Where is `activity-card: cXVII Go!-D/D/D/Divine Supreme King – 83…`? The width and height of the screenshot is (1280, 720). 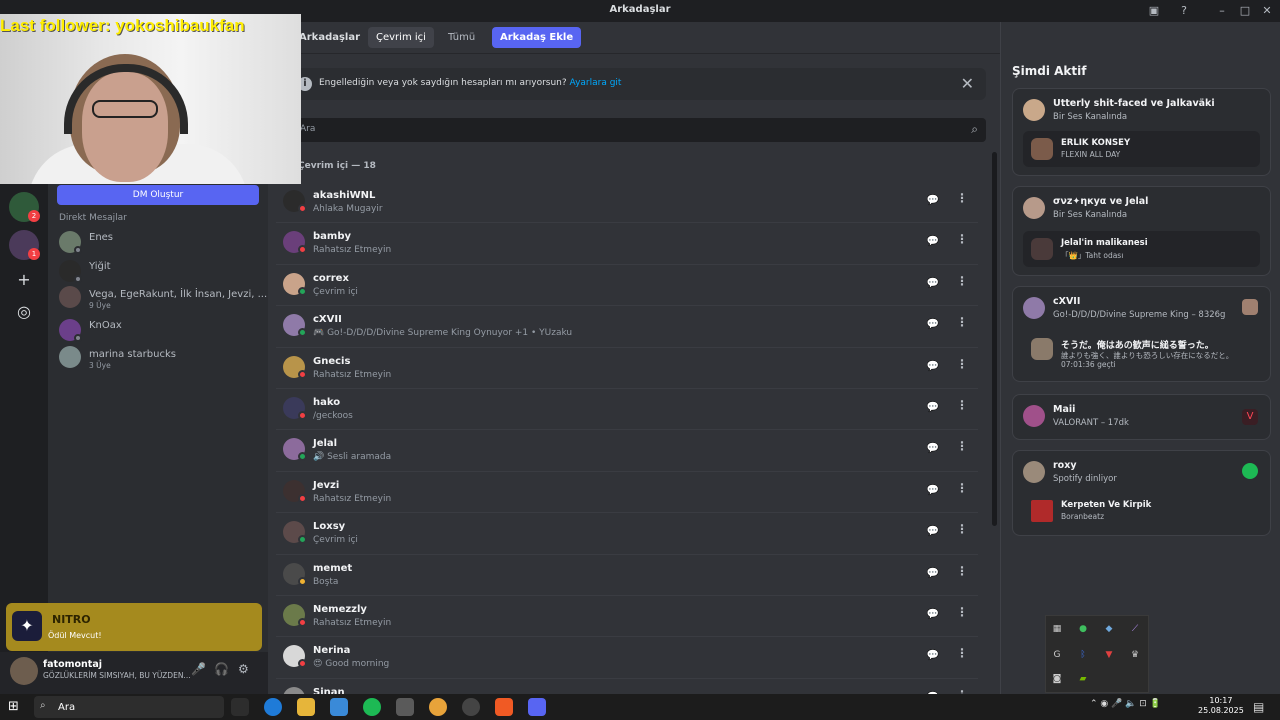
activity-card: cXVII Go!-D/D/D/Divine Supreme King – 83… is located at coordinates (1141, 334).